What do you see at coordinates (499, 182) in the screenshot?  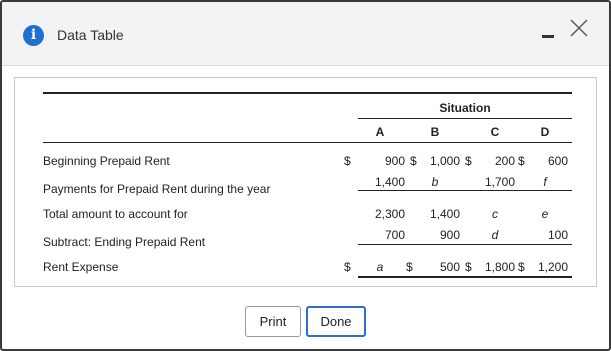 I see `cell-c: 1,700` at bounding box center [499, 182].